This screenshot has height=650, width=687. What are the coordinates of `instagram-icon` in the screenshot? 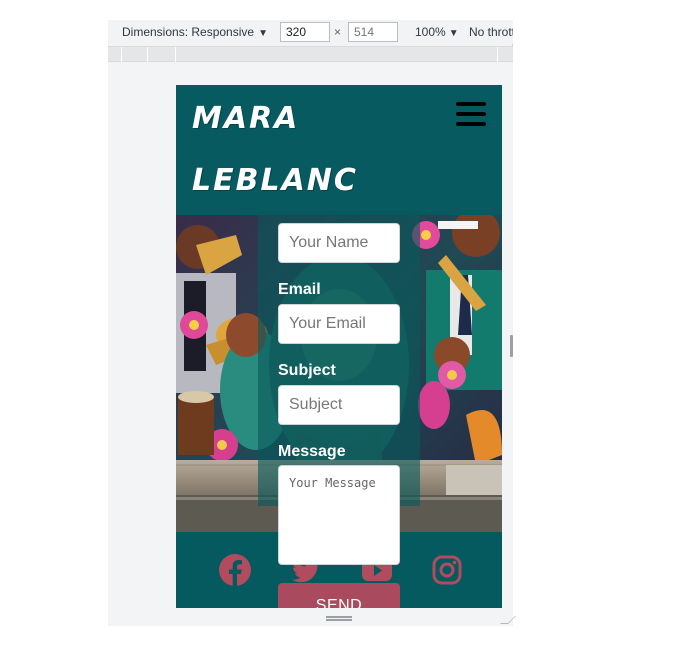 It's located at (447, 570).